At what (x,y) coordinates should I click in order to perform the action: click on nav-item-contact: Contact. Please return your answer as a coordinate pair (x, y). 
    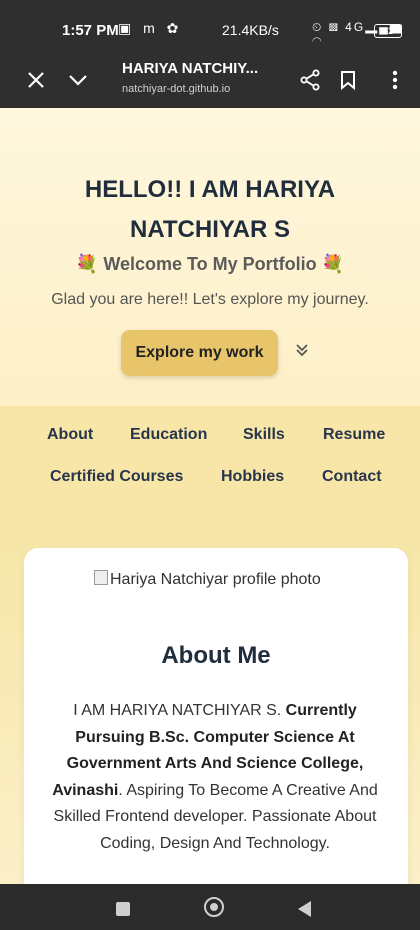
    Looking at the image, I should click on (352, 477).